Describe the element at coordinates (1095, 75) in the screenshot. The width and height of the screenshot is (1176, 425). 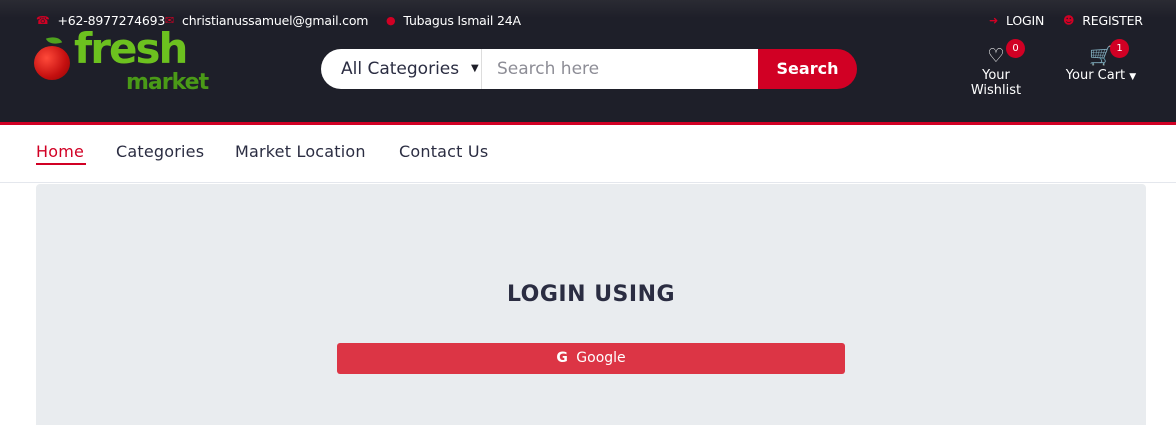
I see `cart-label: Your Cart` at that location.